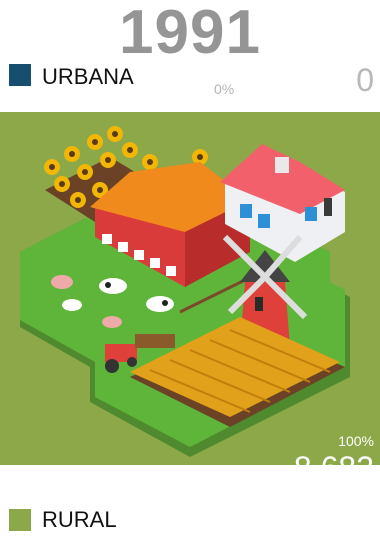  What do you see at coordinates (79, 519) in the screenshot?
I see `rural-legend-label: RURAL` at bounding box center [79, 519].